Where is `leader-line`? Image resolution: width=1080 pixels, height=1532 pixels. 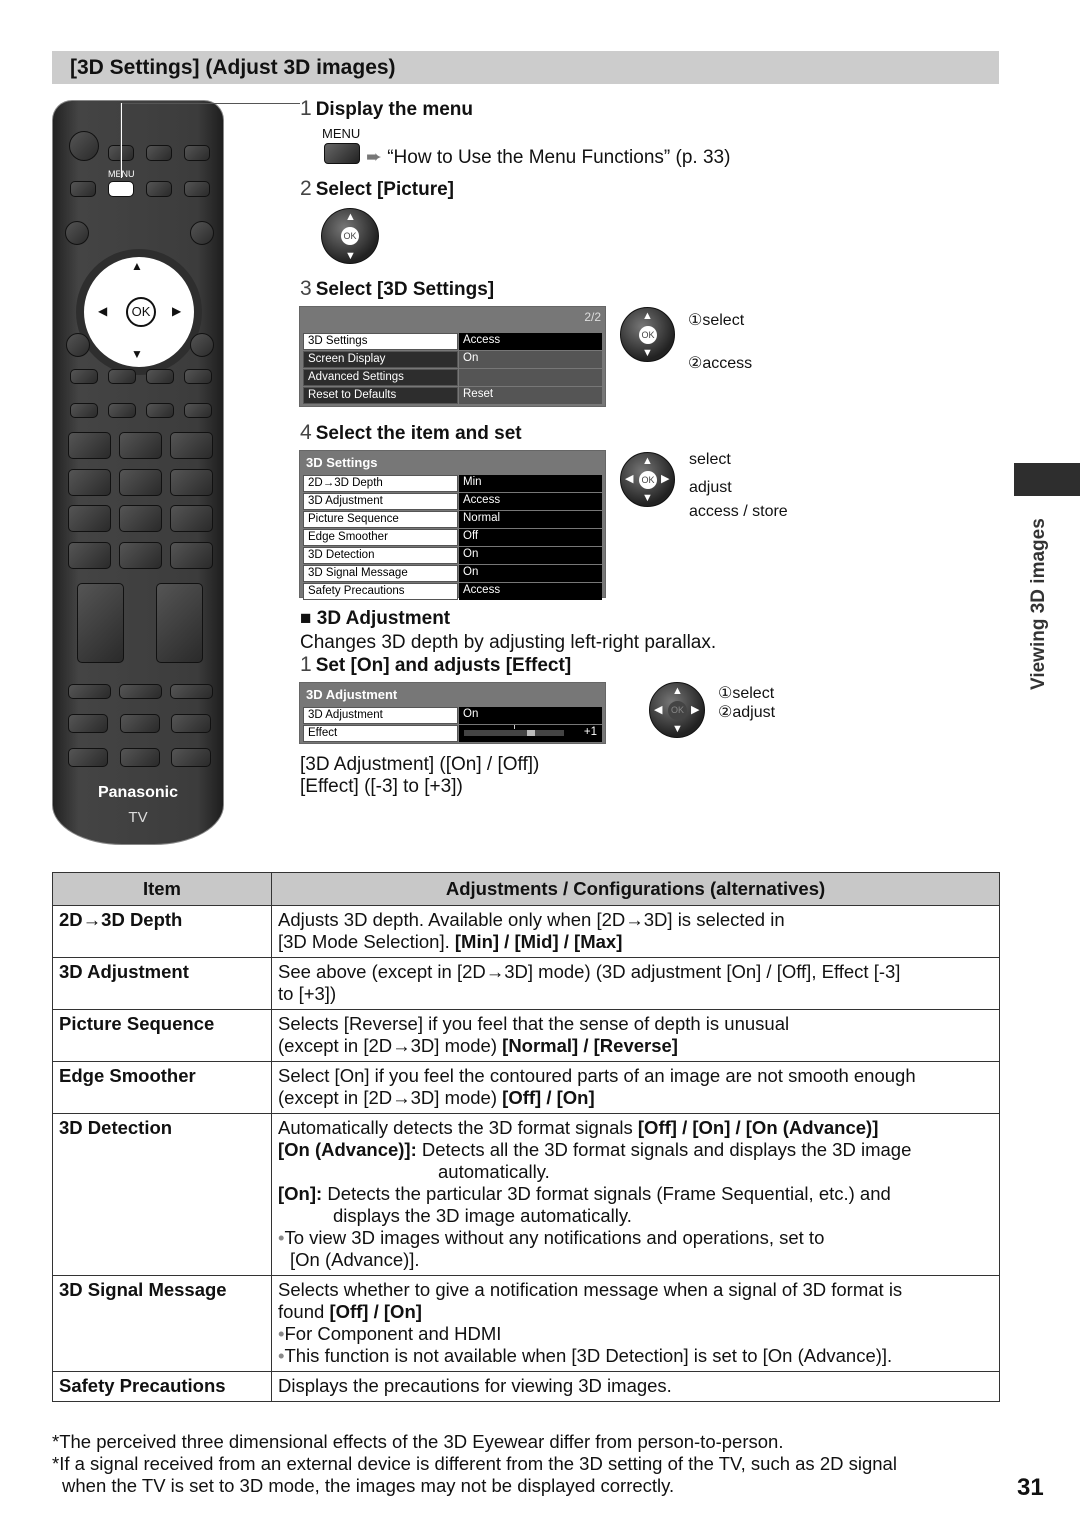 leader-line is located at coordinates (210, 103).